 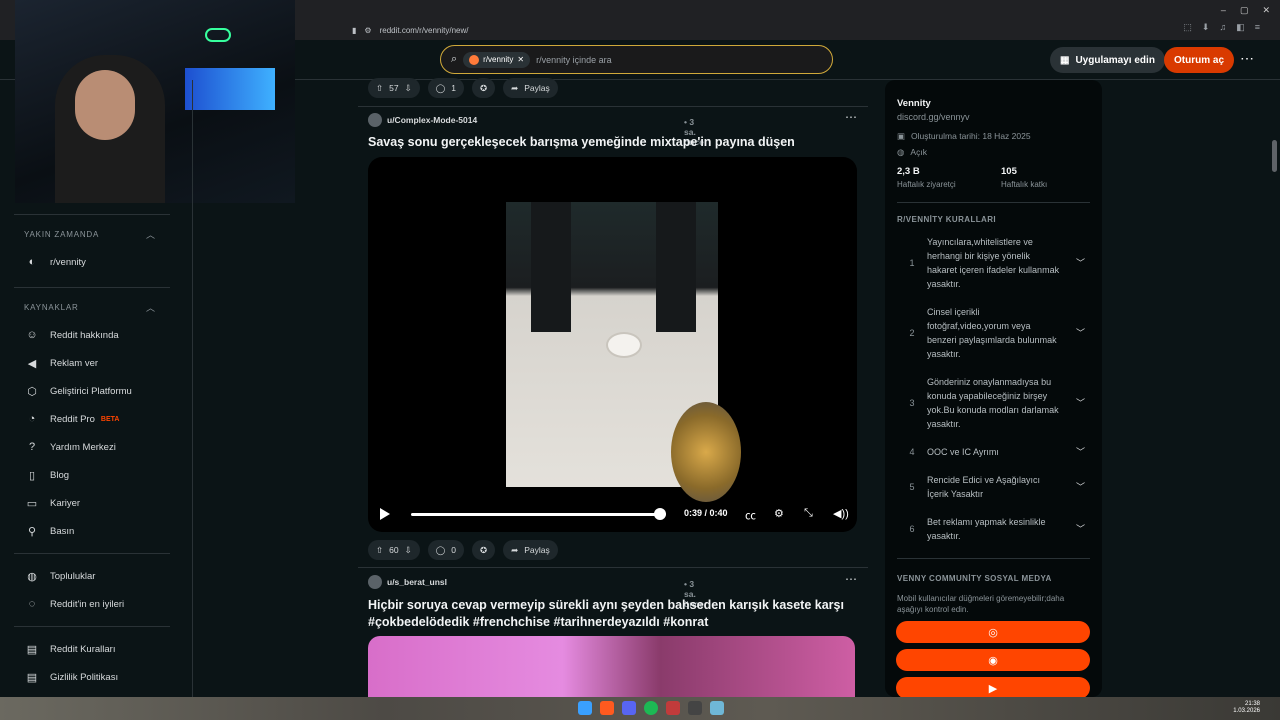 I want to click on subreddit-avatar, so click(x=474, y=59).